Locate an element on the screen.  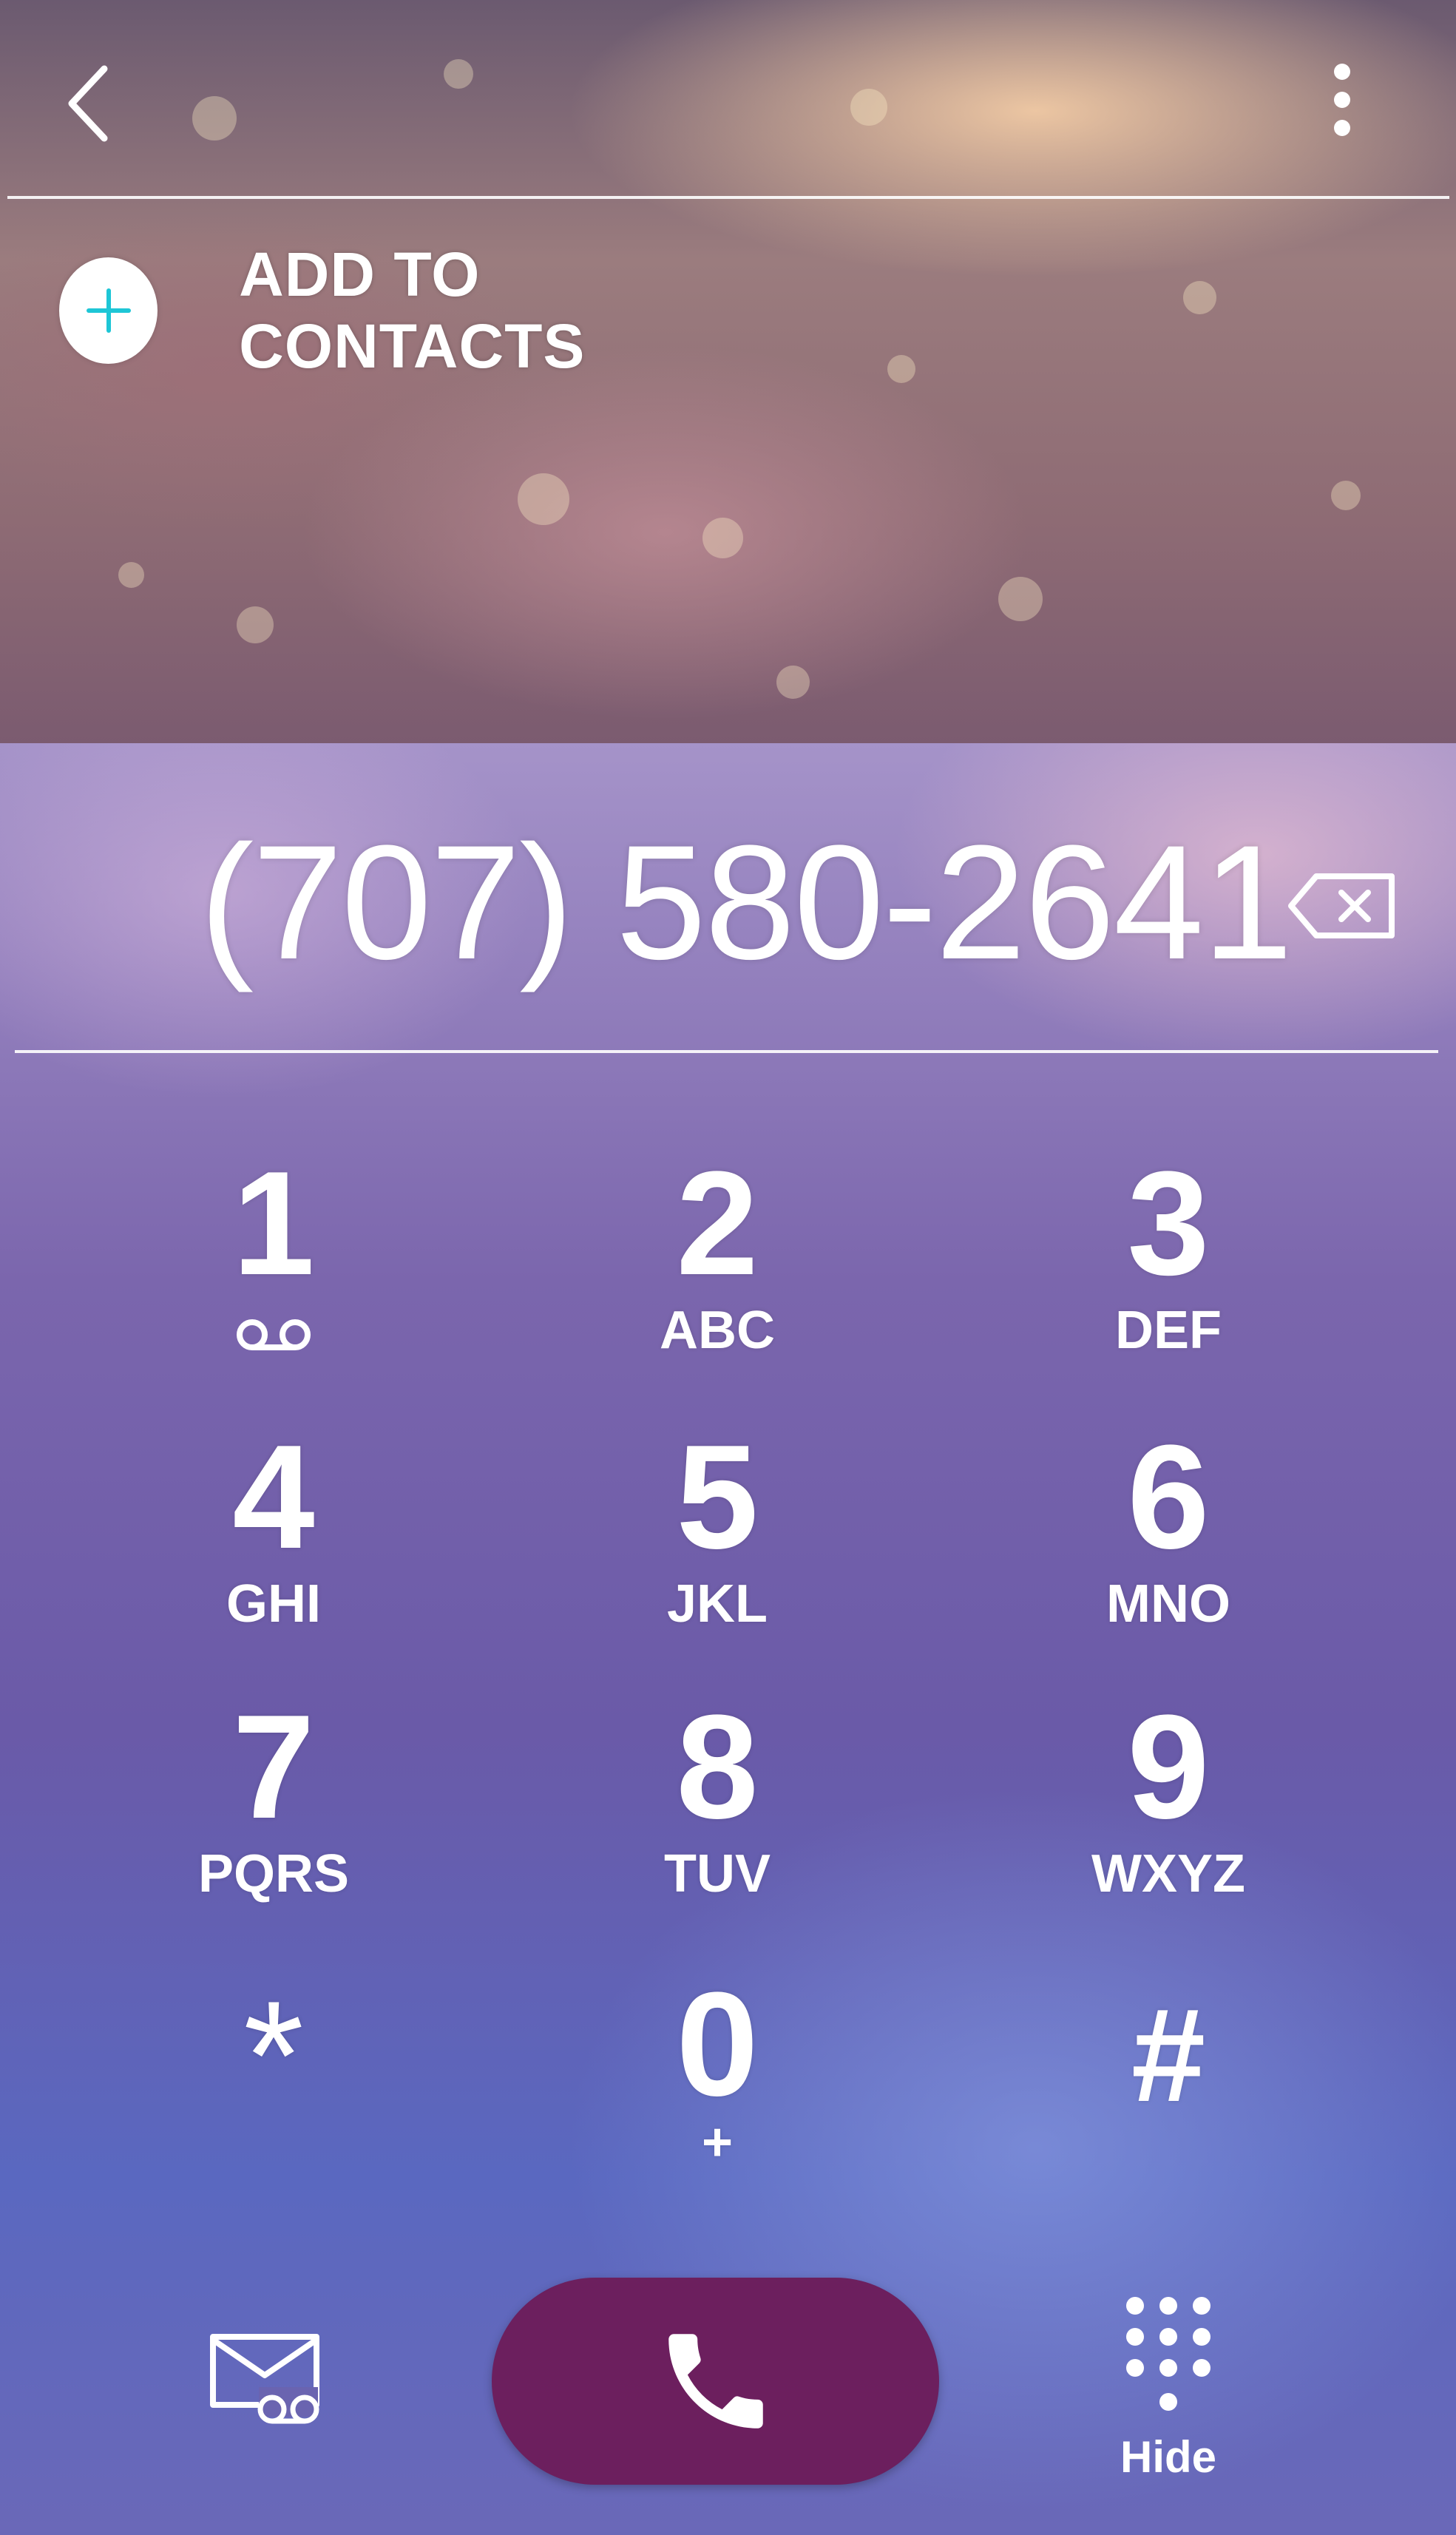
video-voicemail-button is located at coordinates (266, 2381).